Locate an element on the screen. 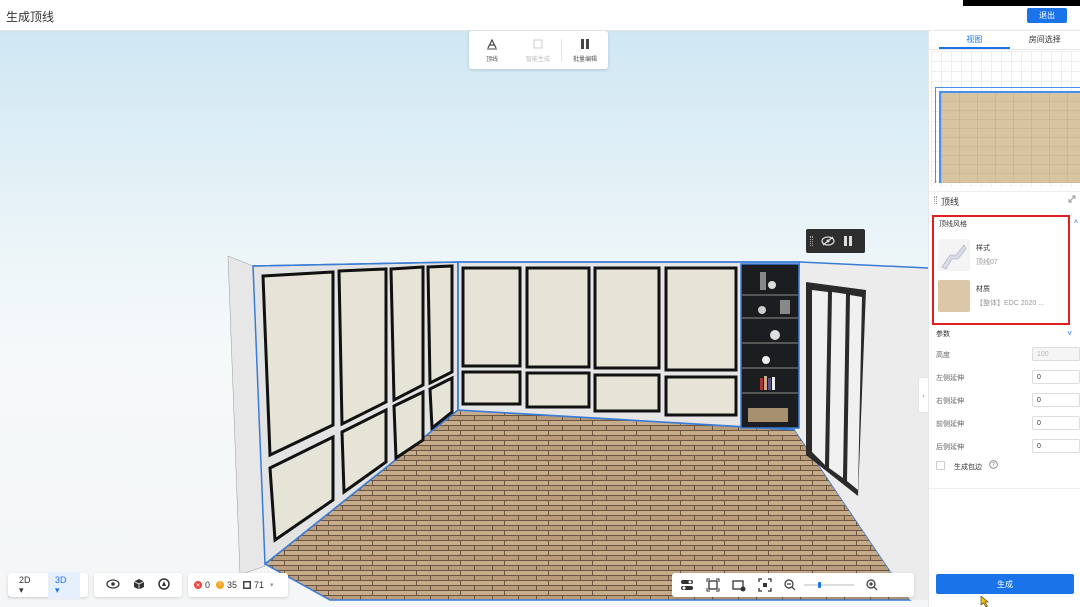 This screenshot has height=607, width=1080. toolbar-item-label: 智能生成 is located at coordinates (537, 59).